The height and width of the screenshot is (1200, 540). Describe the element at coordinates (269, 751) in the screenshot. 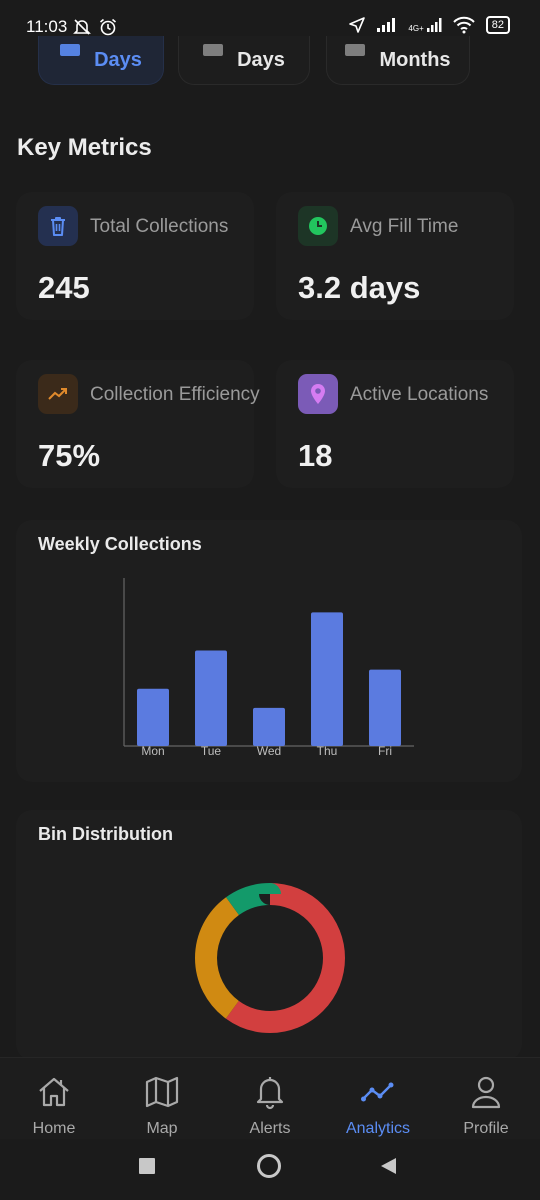

I see `x-tick-label: Wed` at that location.